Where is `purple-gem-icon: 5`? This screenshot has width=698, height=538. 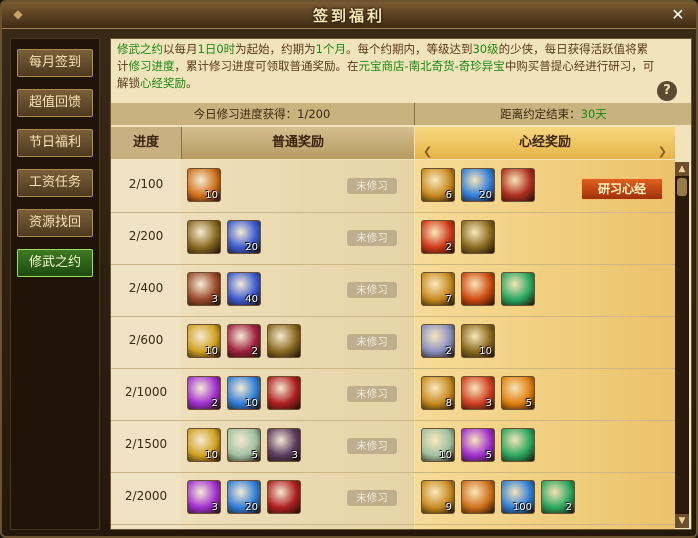
purple-gem-icon: 5 is located at coordinates (478, 445).